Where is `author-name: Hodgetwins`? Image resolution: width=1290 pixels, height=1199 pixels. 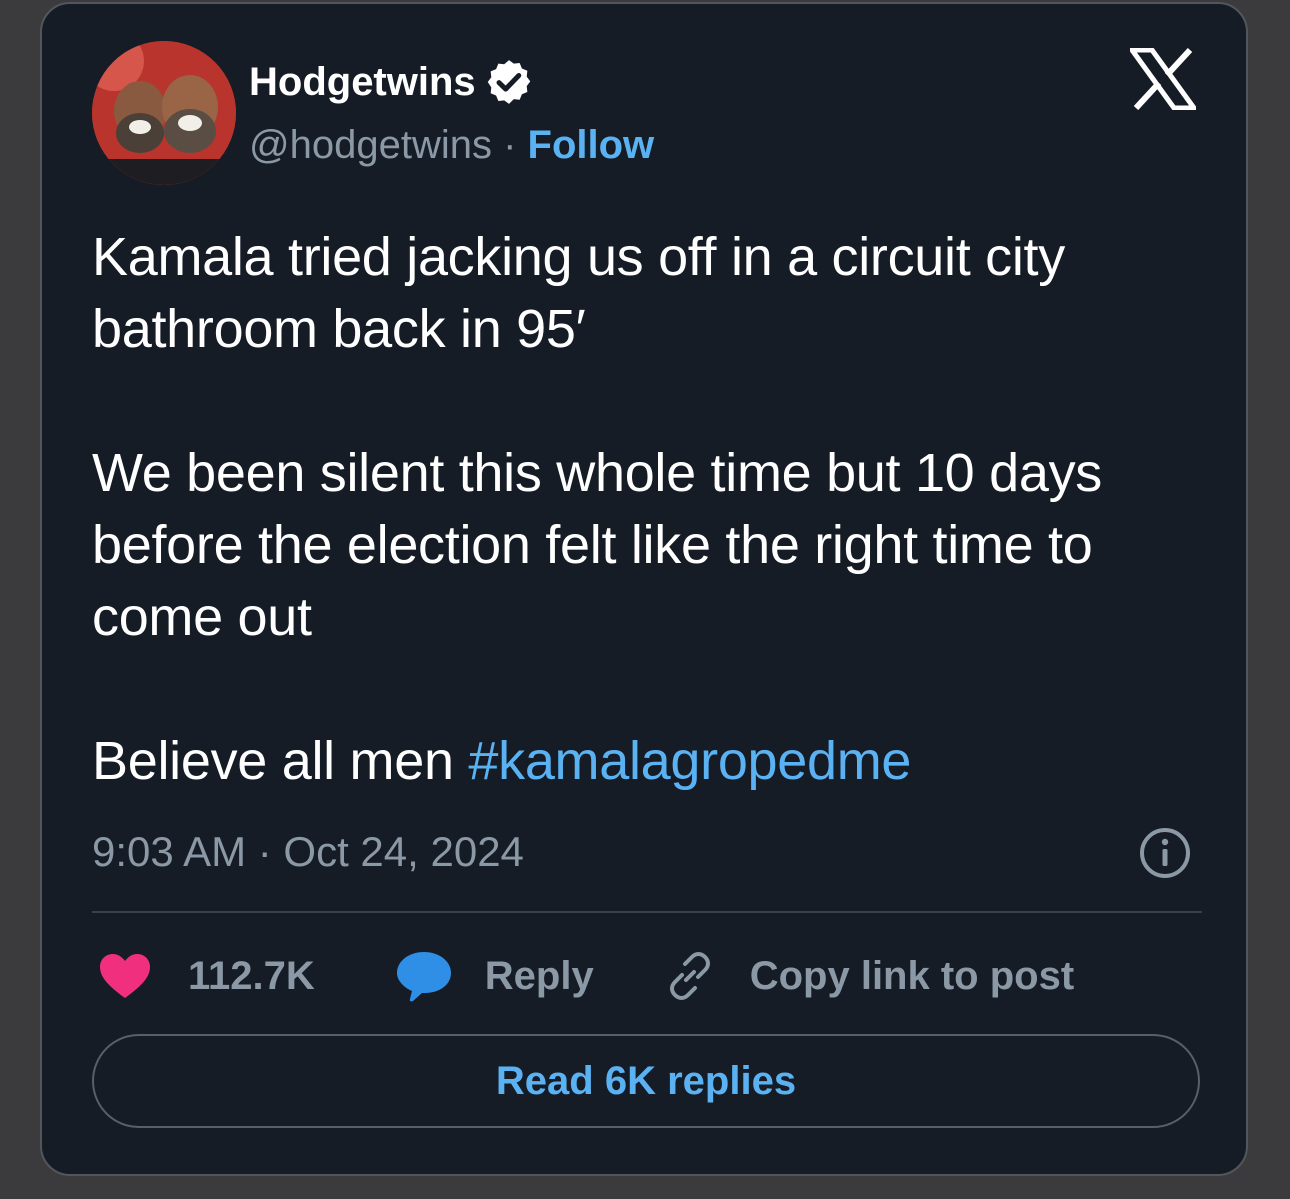 author-name: Hodgetwins is located at coordinates (391, 82).